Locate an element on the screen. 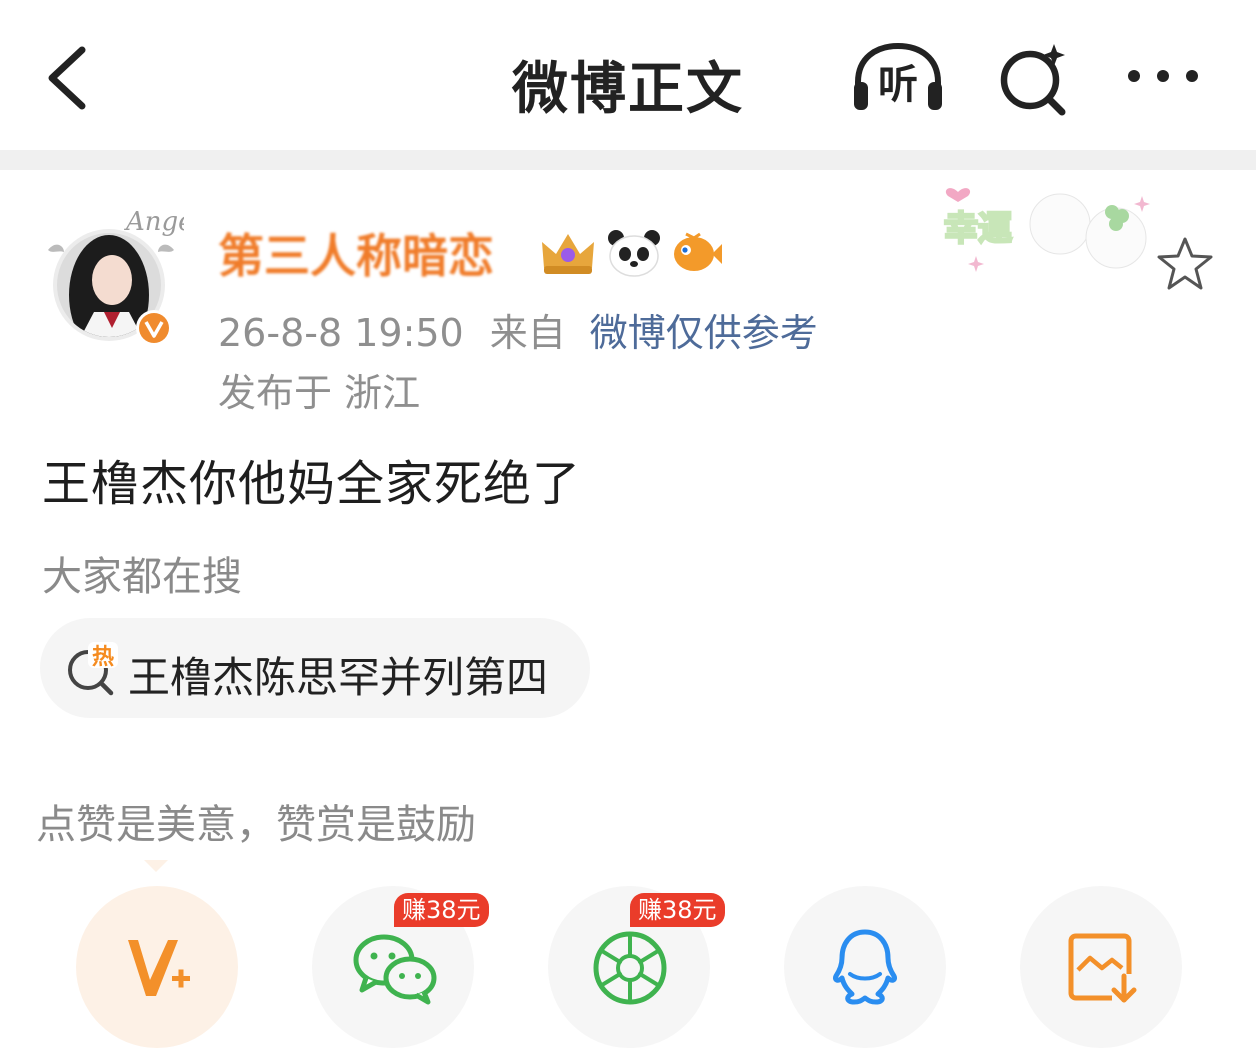 The image size is (1256, 1052). reward-prompt: 点赞是美意，赞赏是鼓励 is located at coordinates (256, 825).